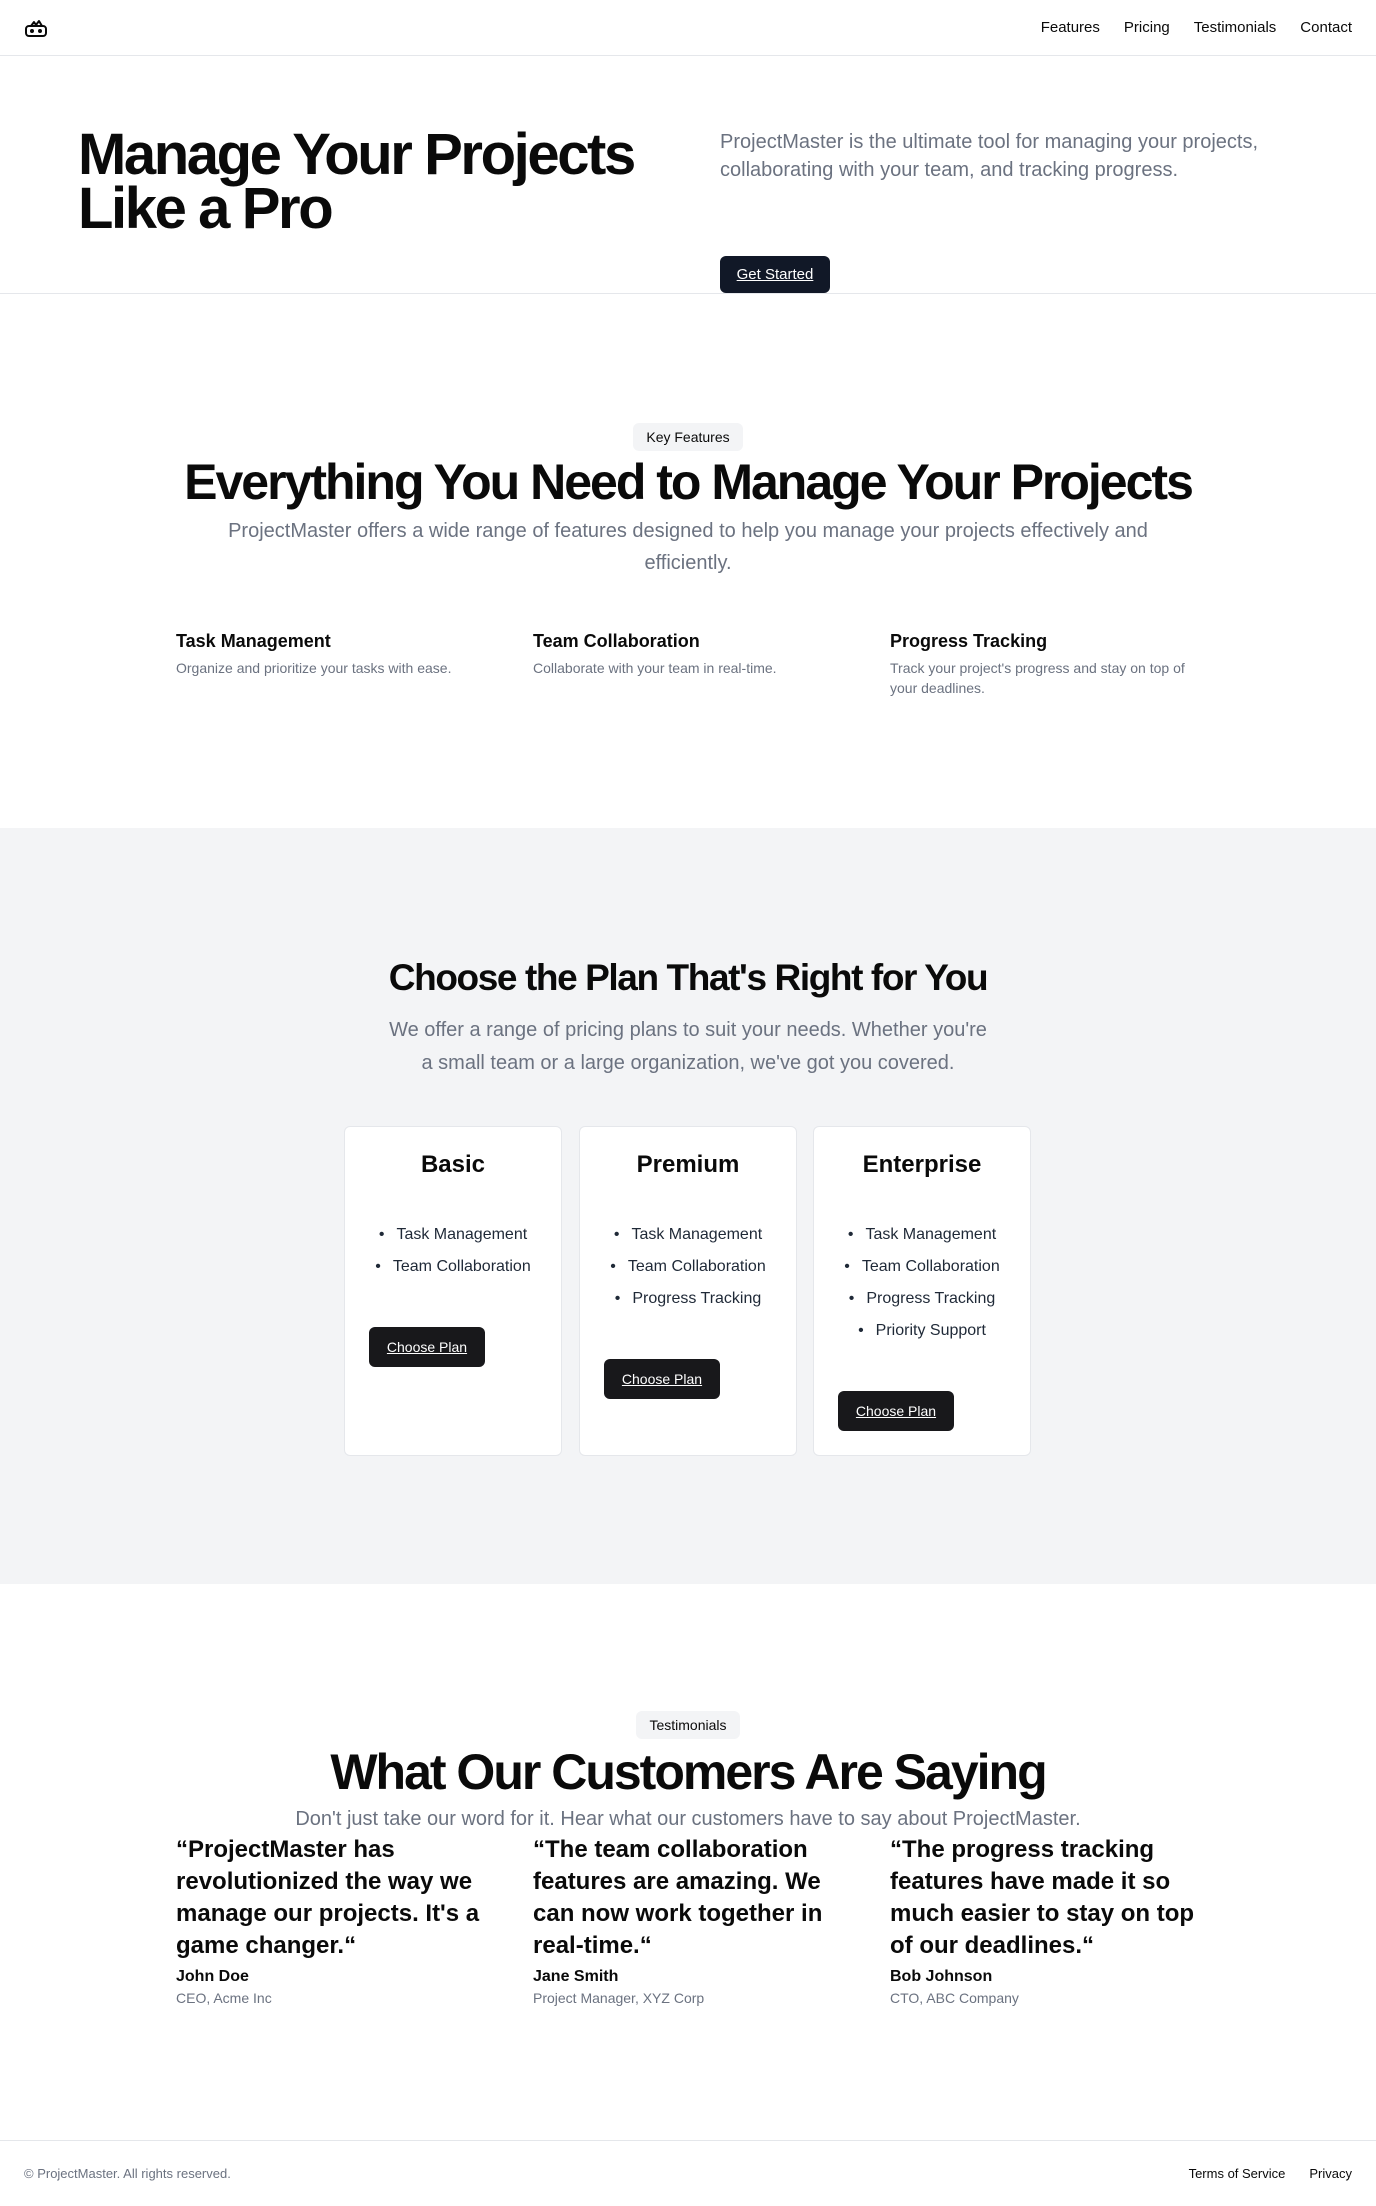 This screenshot has height=2206, width=1376. What do you see at coordinates (688, 28) in the screenshot?
I see `site-header: Features Pricing Testimonials Contact` at bounding box center [688, 28].